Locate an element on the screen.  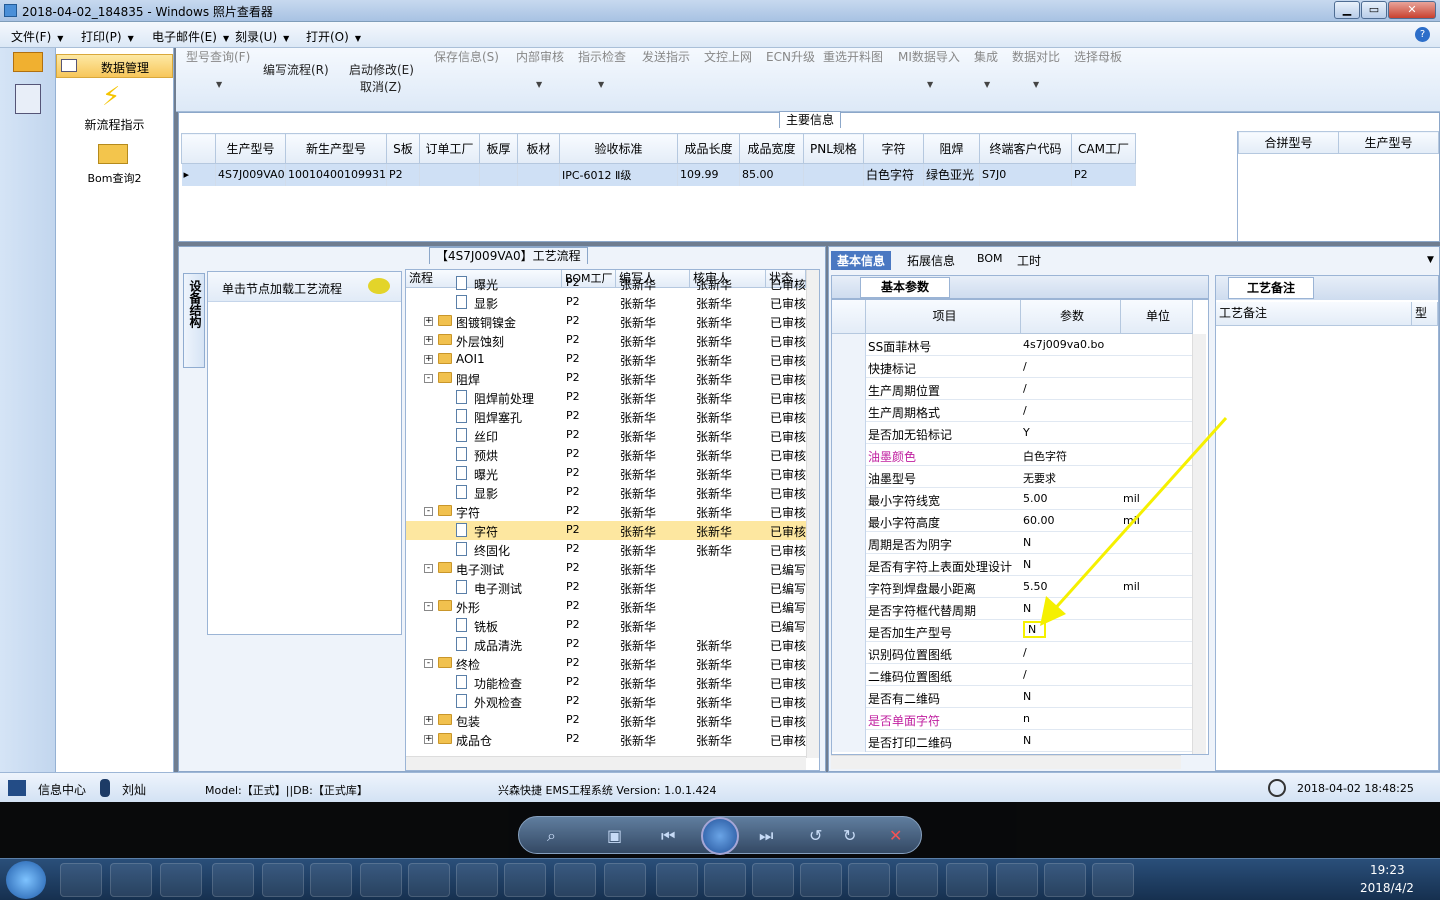
toolbar-cancel: 取消(Z) is located at coordinates (381, 86).